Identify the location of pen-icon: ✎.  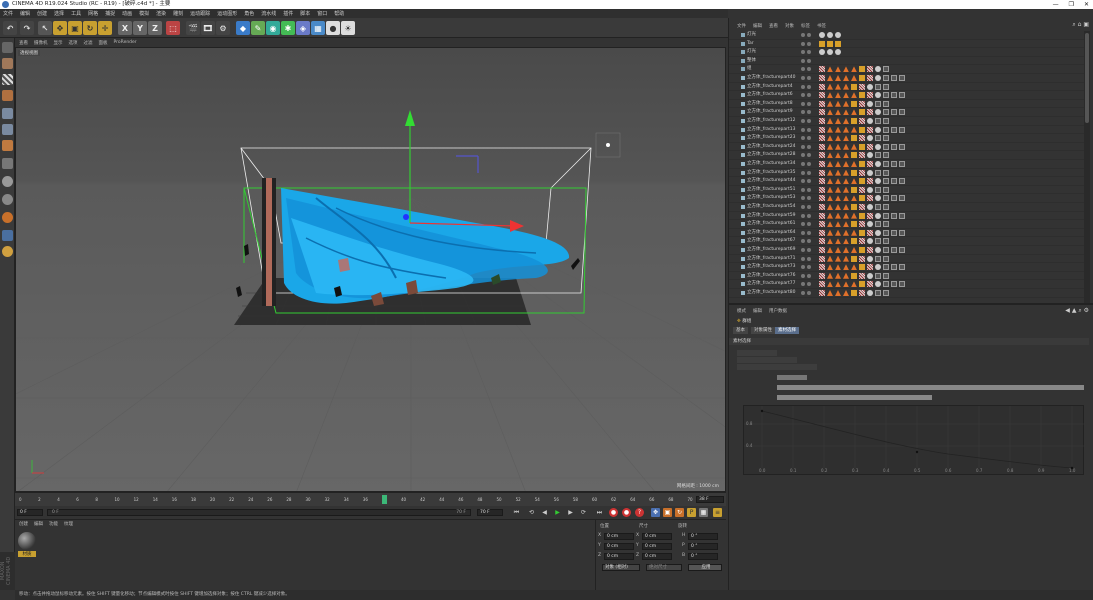
(258, 28).